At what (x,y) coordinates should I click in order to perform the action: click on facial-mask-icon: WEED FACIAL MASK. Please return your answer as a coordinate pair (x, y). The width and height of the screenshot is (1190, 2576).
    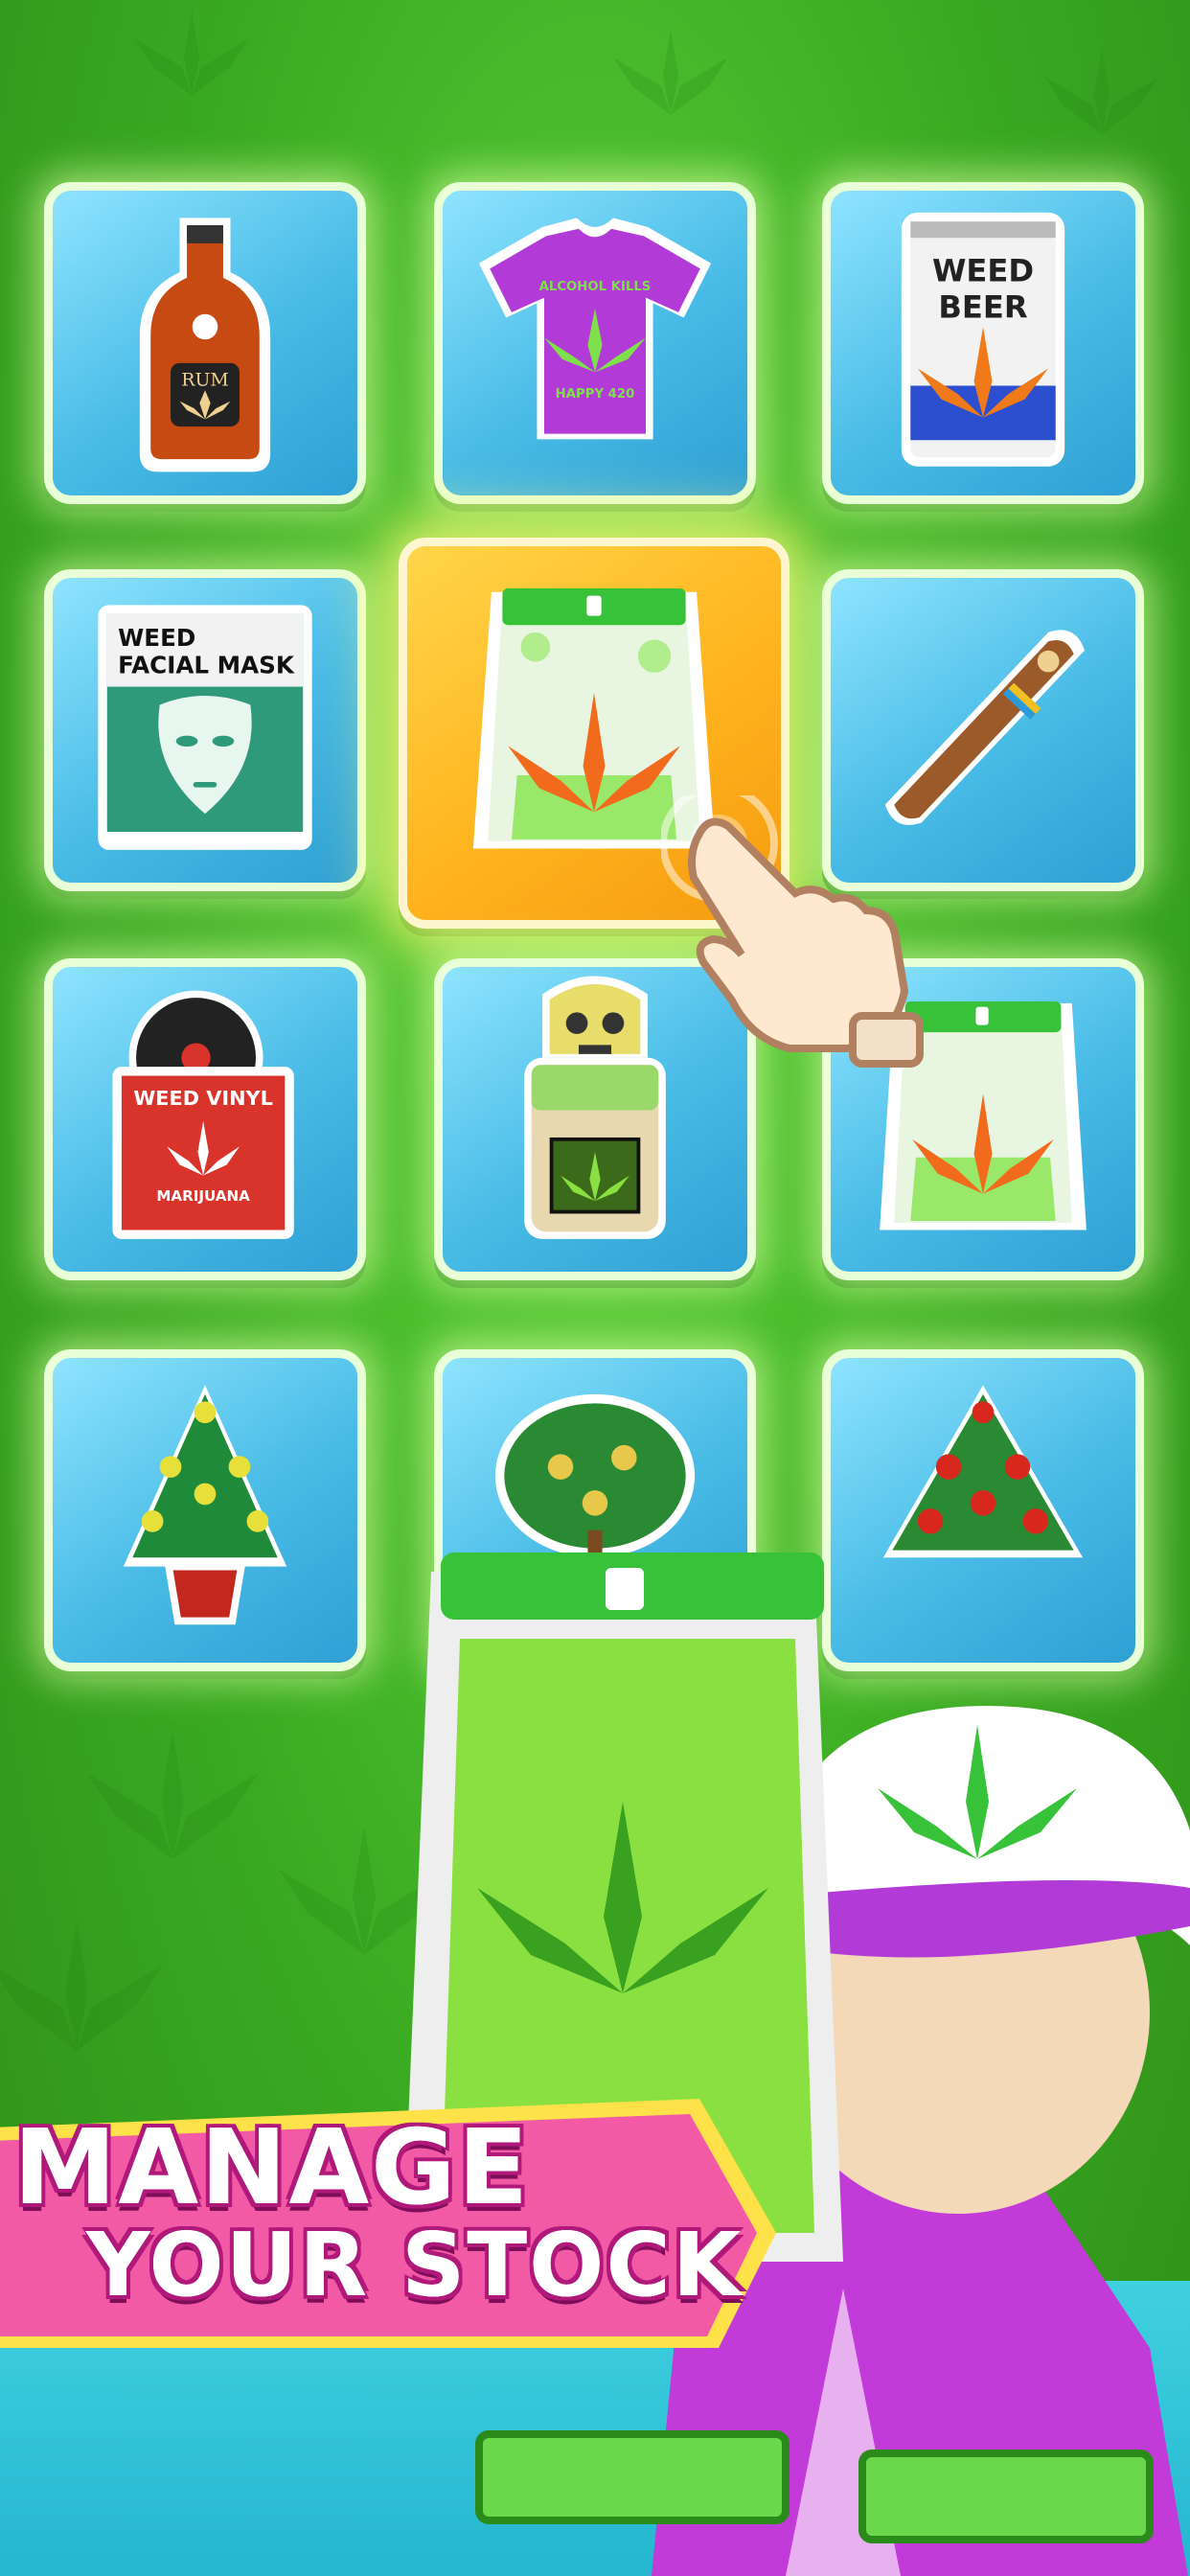
    Looking at the image, I should click on (205, 727).